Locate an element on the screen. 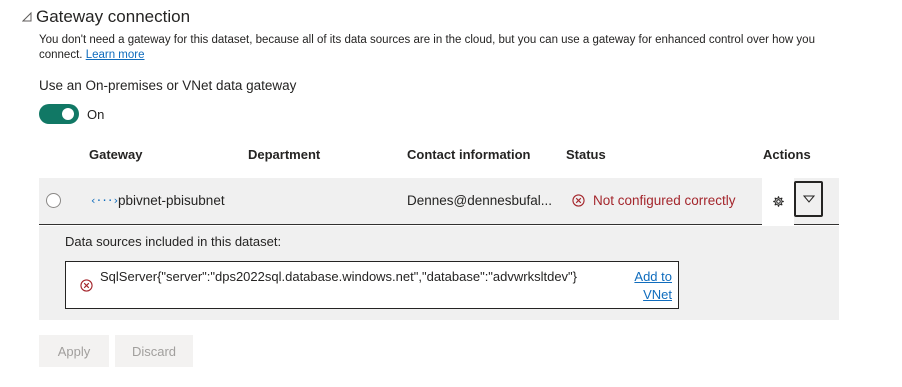 This screenshot has height=387, width=902. gear-icon is located at coordinates (778, 201).